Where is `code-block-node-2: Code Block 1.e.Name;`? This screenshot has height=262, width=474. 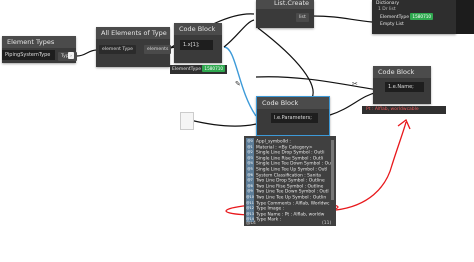
code-block-node-2: Code Block 1.e.Name; is located at coordinates (402, 85).